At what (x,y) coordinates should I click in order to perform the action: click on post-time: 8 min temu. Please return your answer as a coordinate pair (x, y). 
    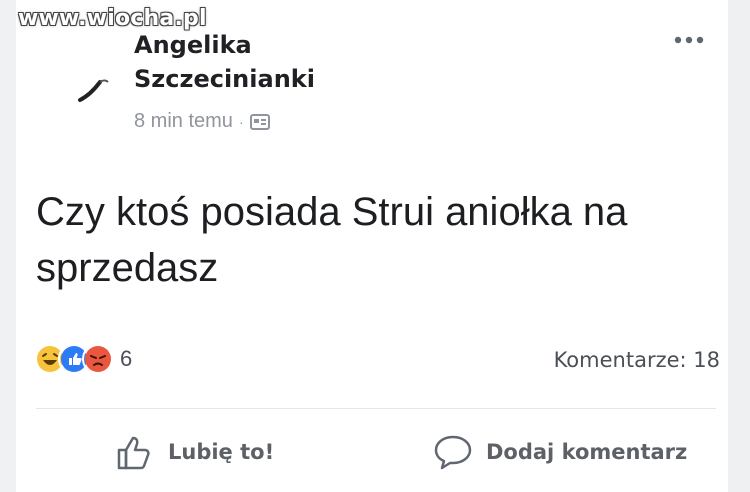
    Looking at the image, I should click on (183, 121).